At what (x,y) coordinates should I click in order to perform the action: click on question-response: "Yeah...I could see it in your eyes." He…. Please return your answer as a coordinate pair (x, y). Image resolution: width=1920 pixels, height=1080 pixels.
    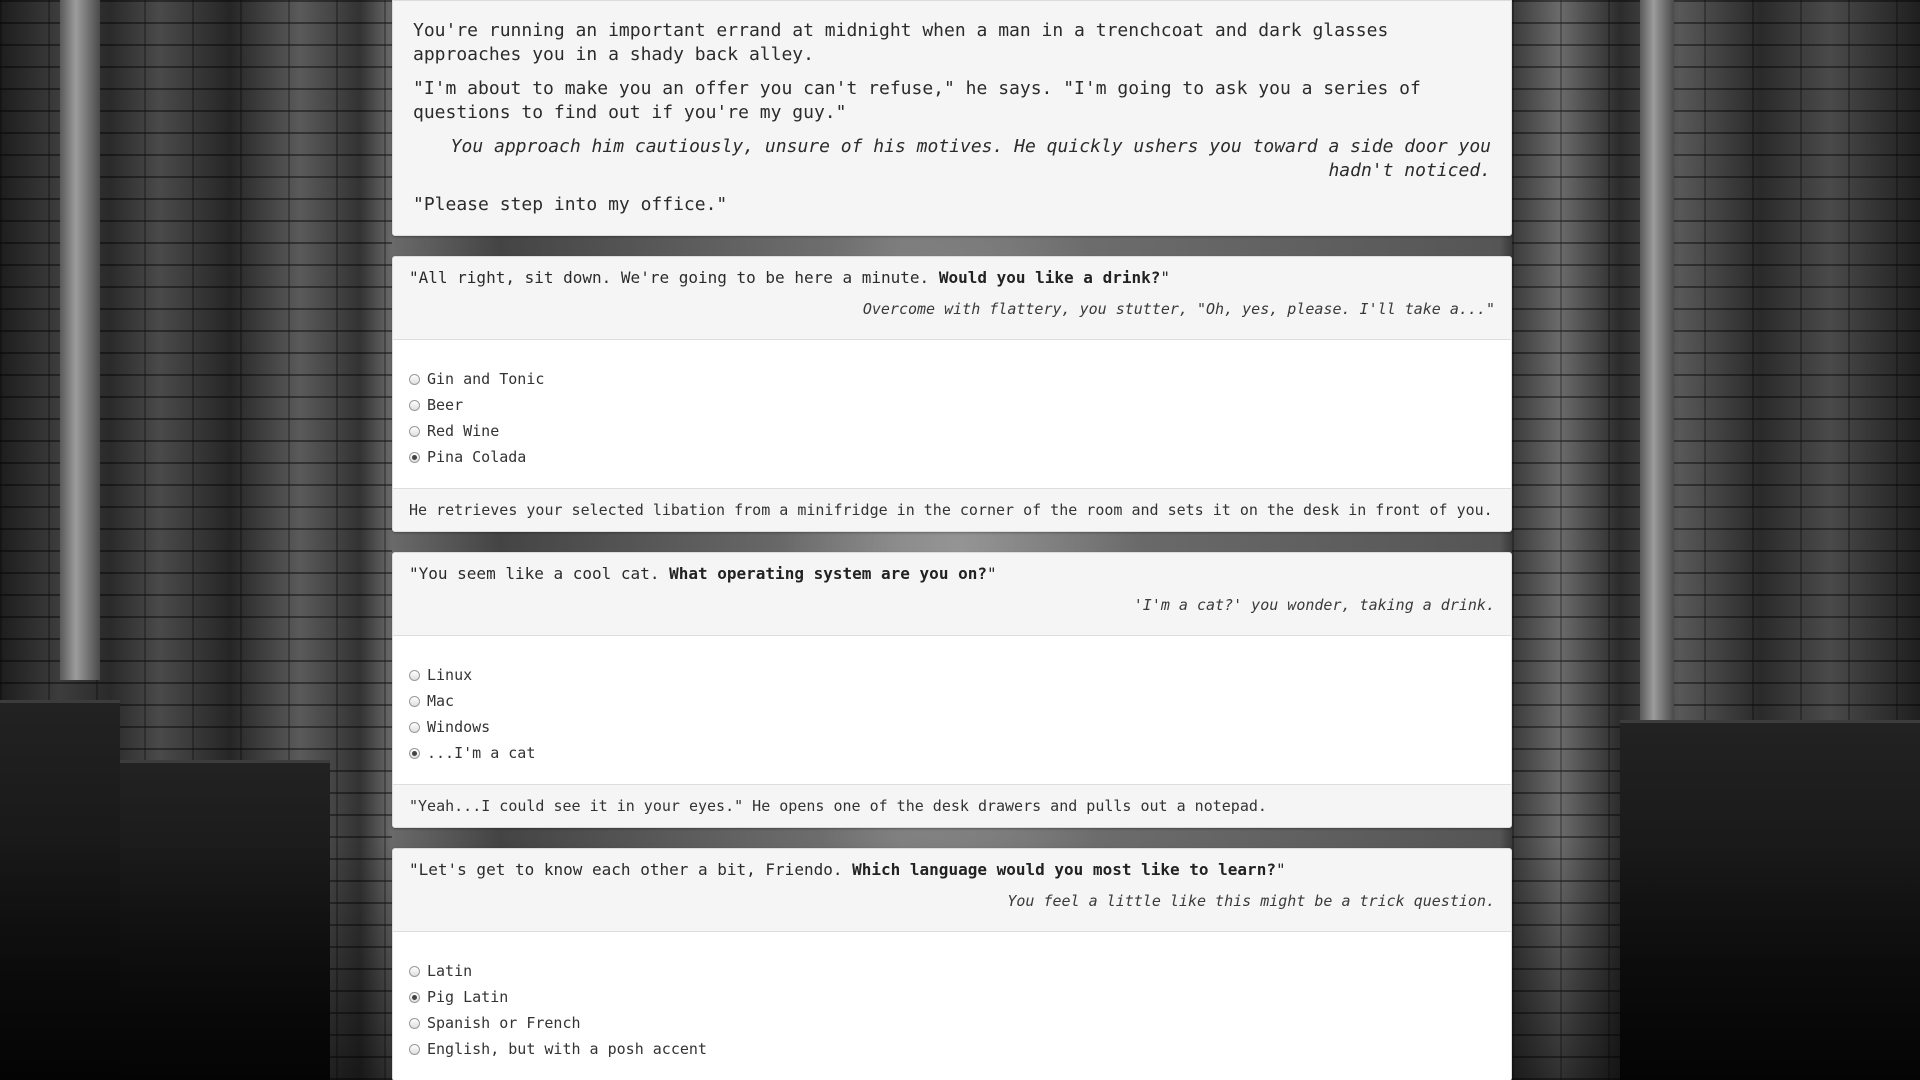
    Looking at the image, I should click on (952, 805).